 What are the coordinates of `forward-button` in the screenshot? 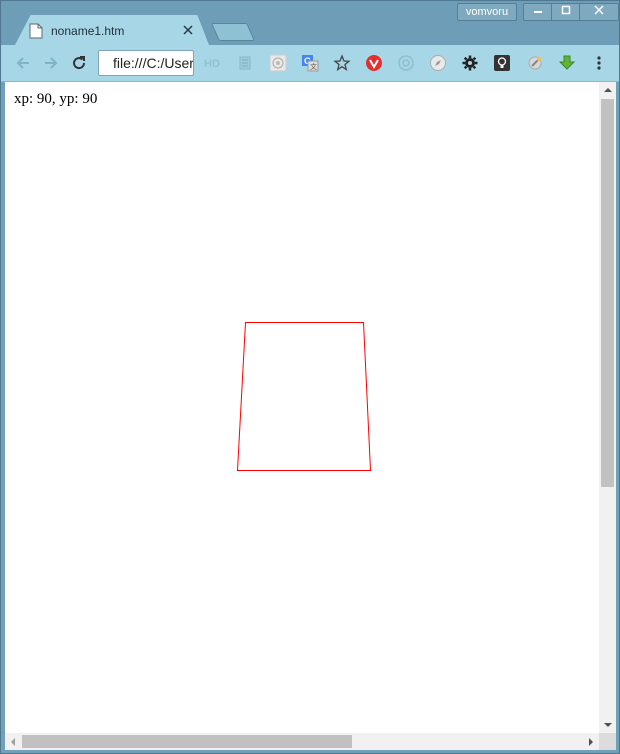 It's located at (51, 63).